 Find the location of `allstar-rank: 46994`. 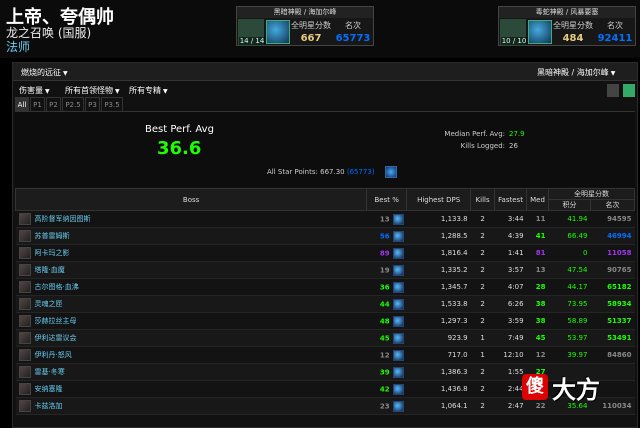

allstar-rank: 46994 is located at coordinates (612, 236).